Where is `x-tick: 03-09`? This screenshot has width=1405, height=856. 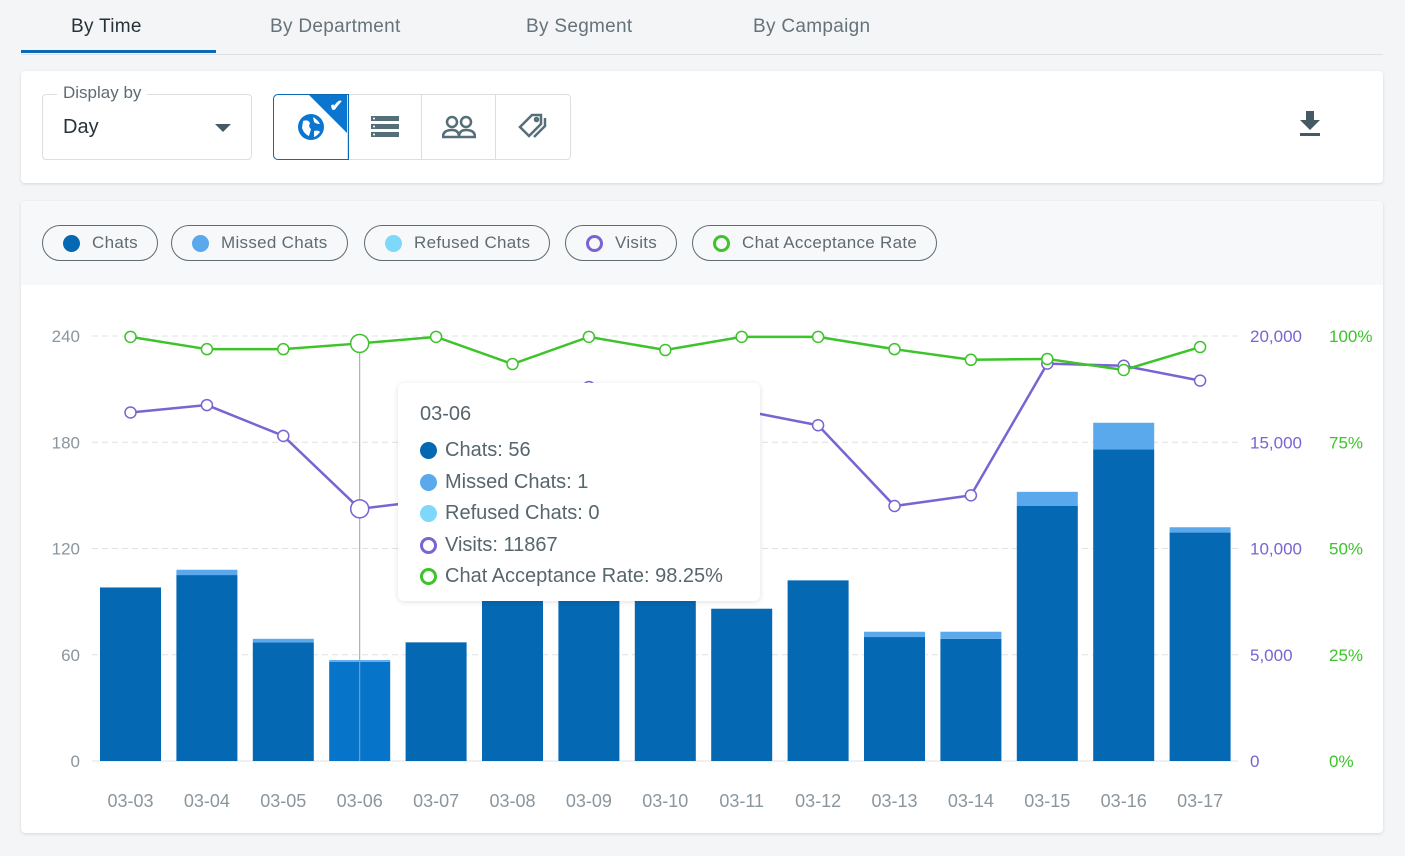 x-tick: 03-09 is located at coordinates (589, 801).